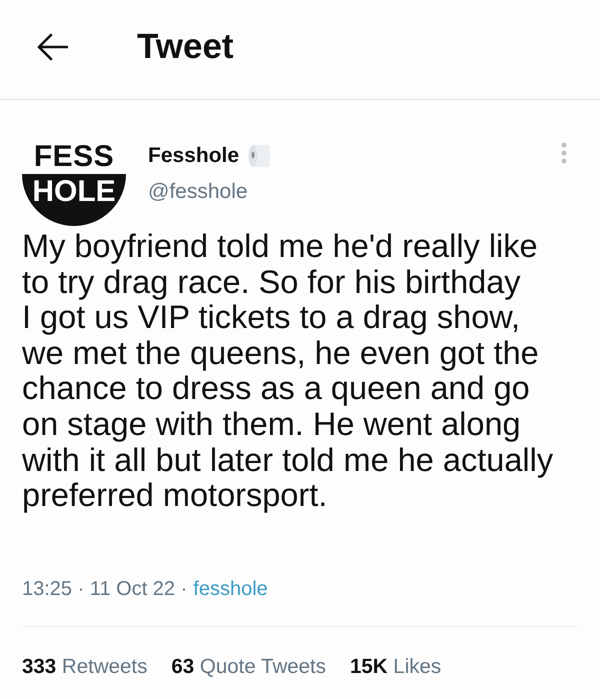 The width and height of the screenshot is (600, 699). Describe the element at coordinates (248, 667) in the screenshot. I see `stat-link: 63 Quote Tweets` at that location.